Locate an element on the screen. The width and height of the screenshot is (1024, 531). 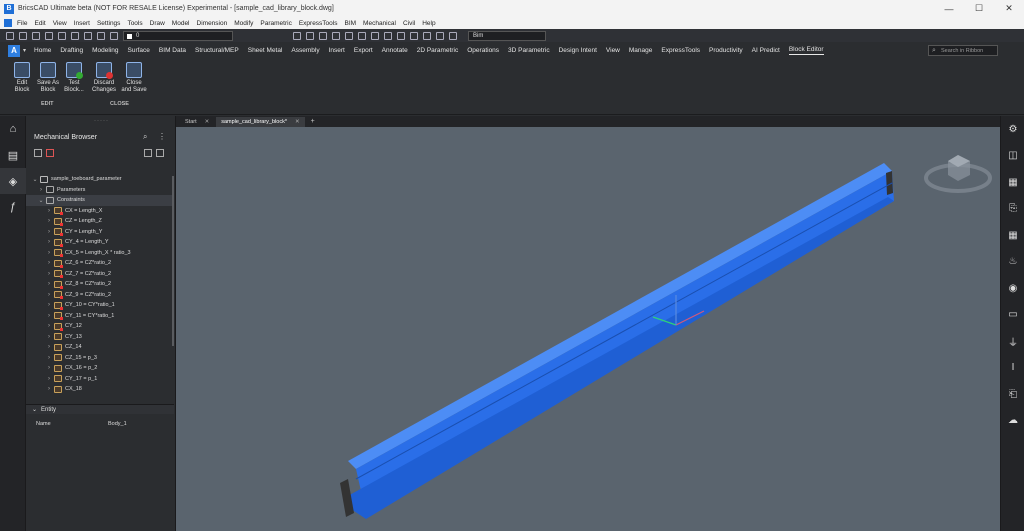
menu-file: File is located at coordinates (22, 23).